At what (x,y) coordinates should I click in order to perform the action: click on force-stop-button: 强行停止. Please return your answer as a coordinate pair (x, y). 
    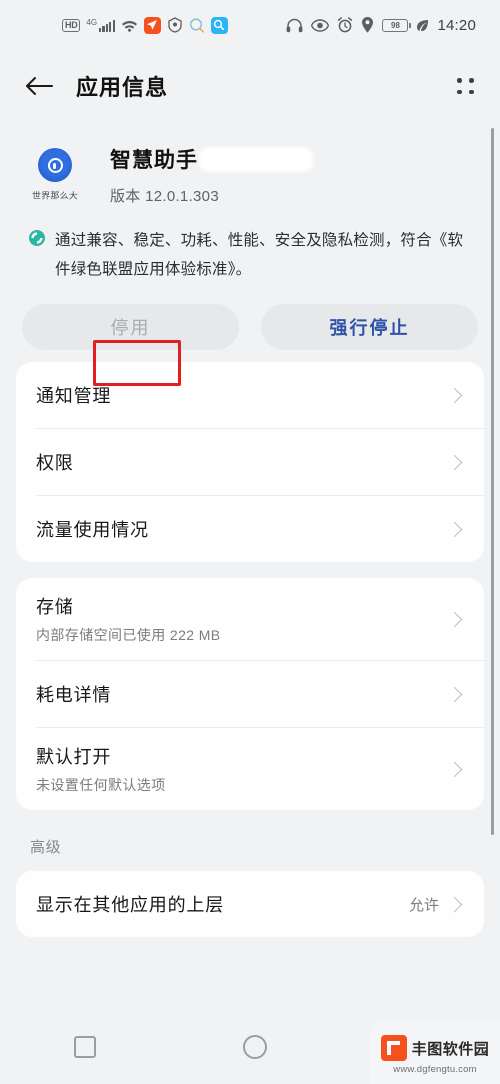
    Looking at the image, I should click on (369, 327).